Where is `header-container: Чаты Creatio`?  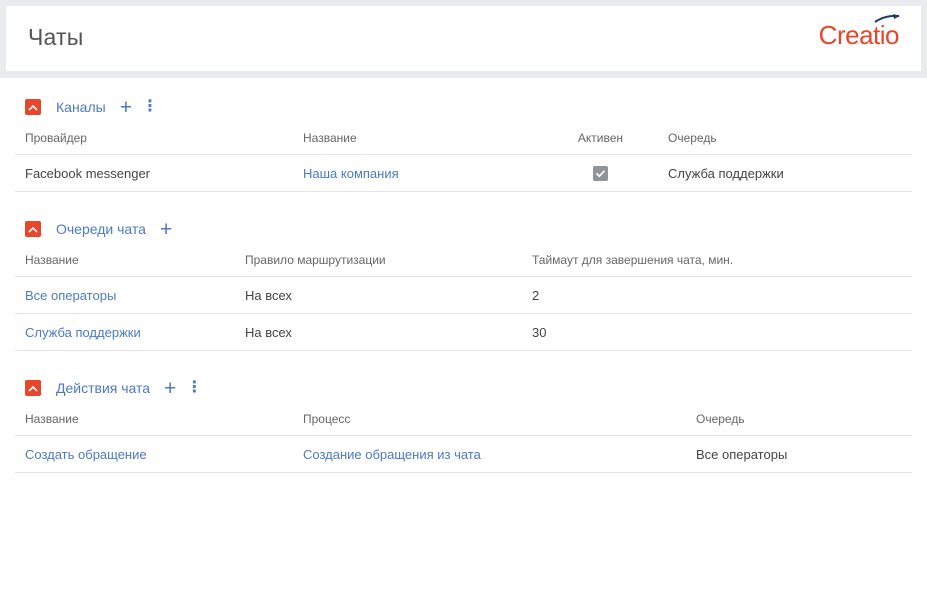 header-container: Чаты Creatio is located at coordinates (463, 39).